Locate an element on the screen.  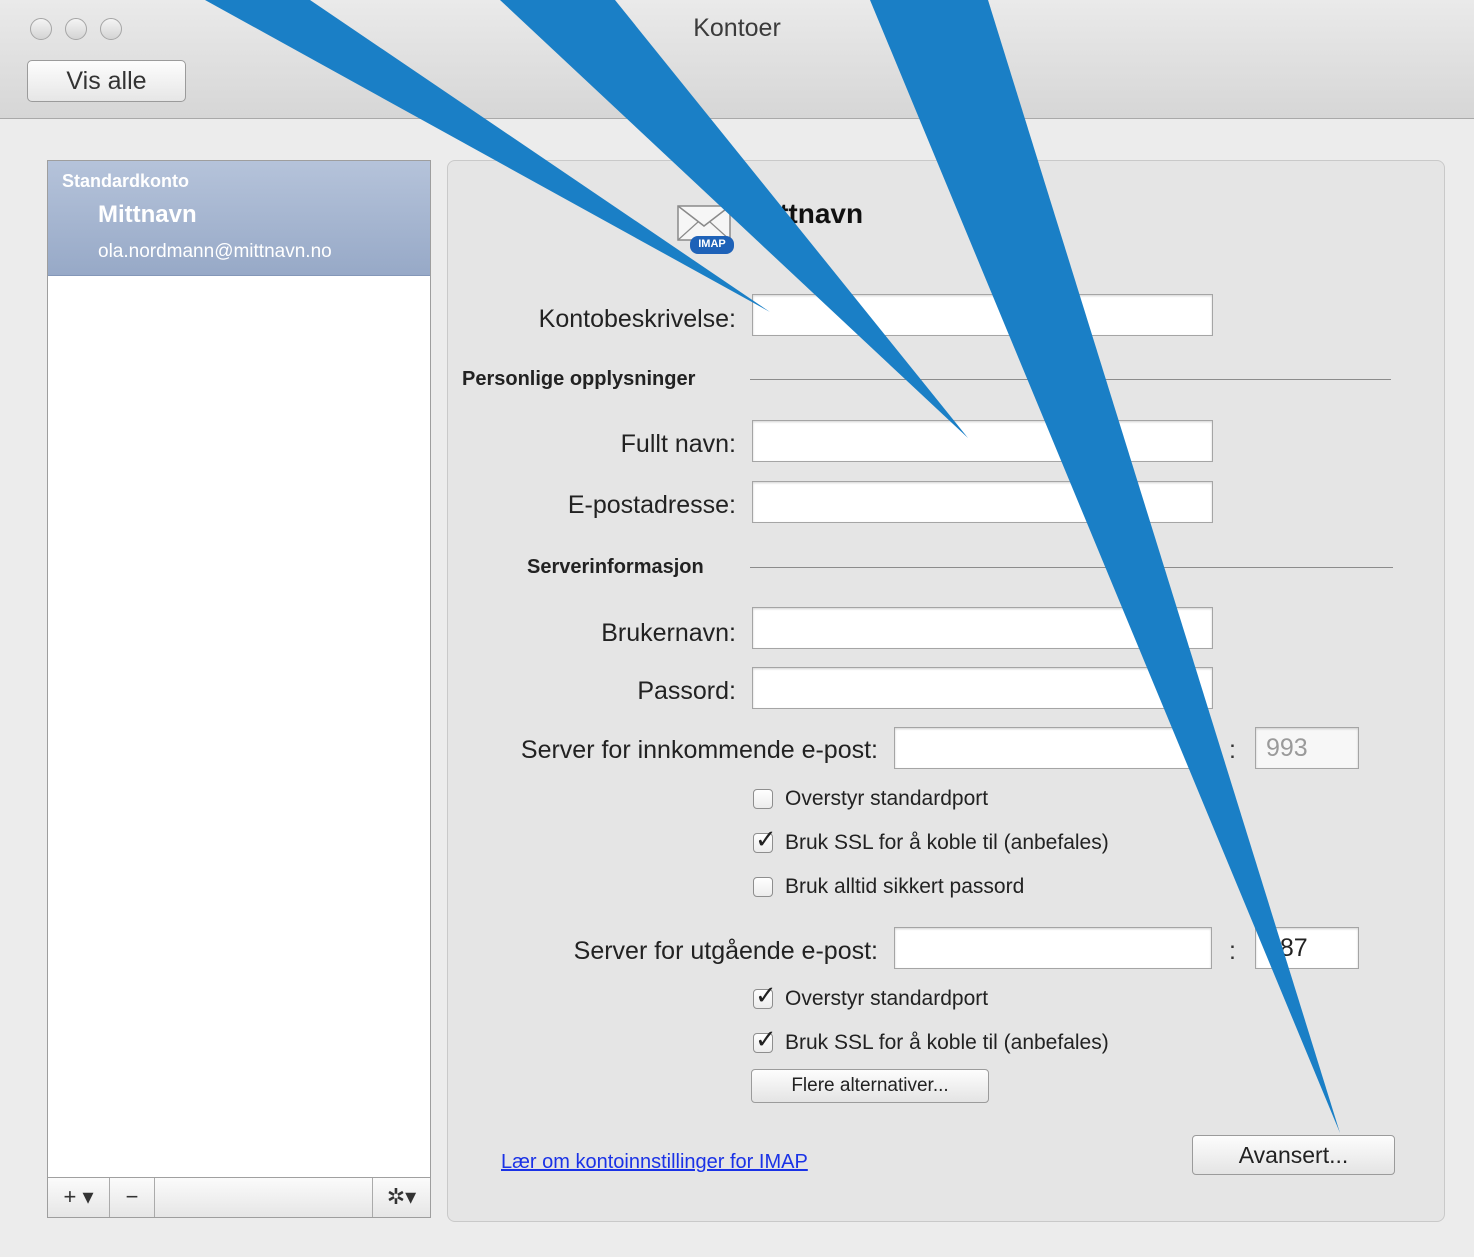
personal-info-heading: Personlige opplysninger is located at coordinates (579, 379).